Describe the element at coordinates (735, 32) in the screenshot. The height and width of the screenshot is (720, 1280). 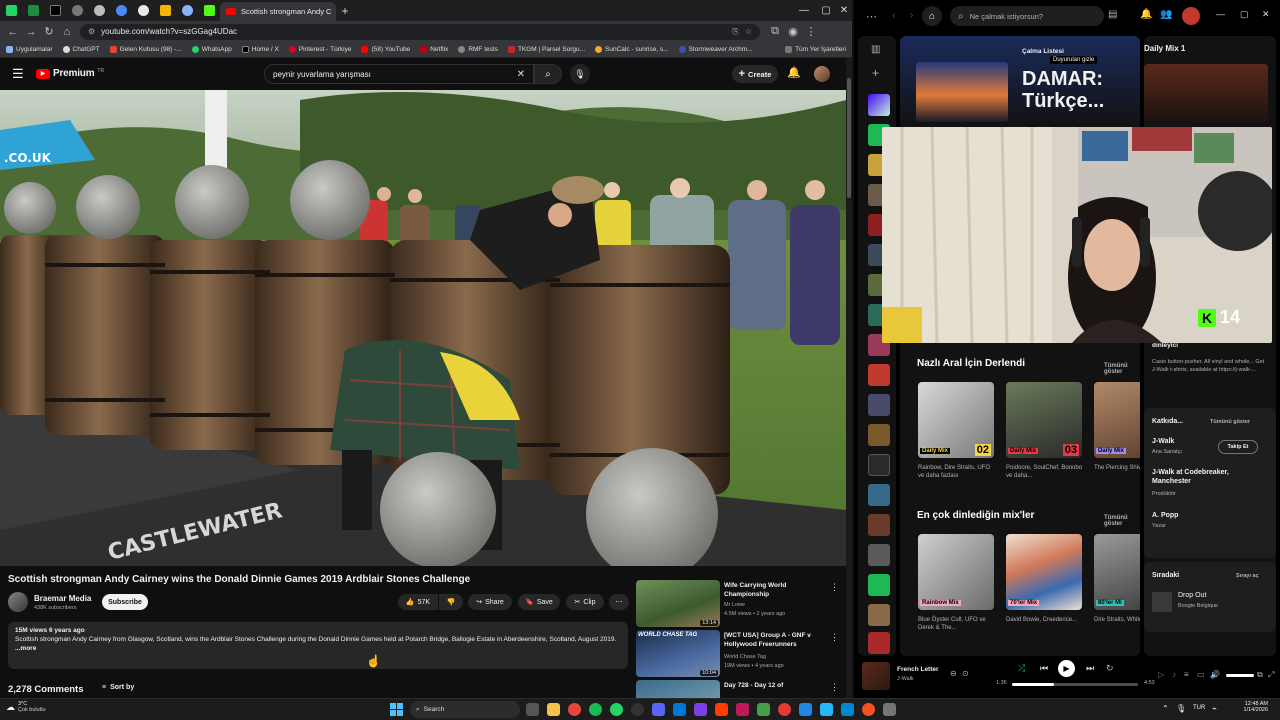
I see `install-icon: ⎘` at that location.